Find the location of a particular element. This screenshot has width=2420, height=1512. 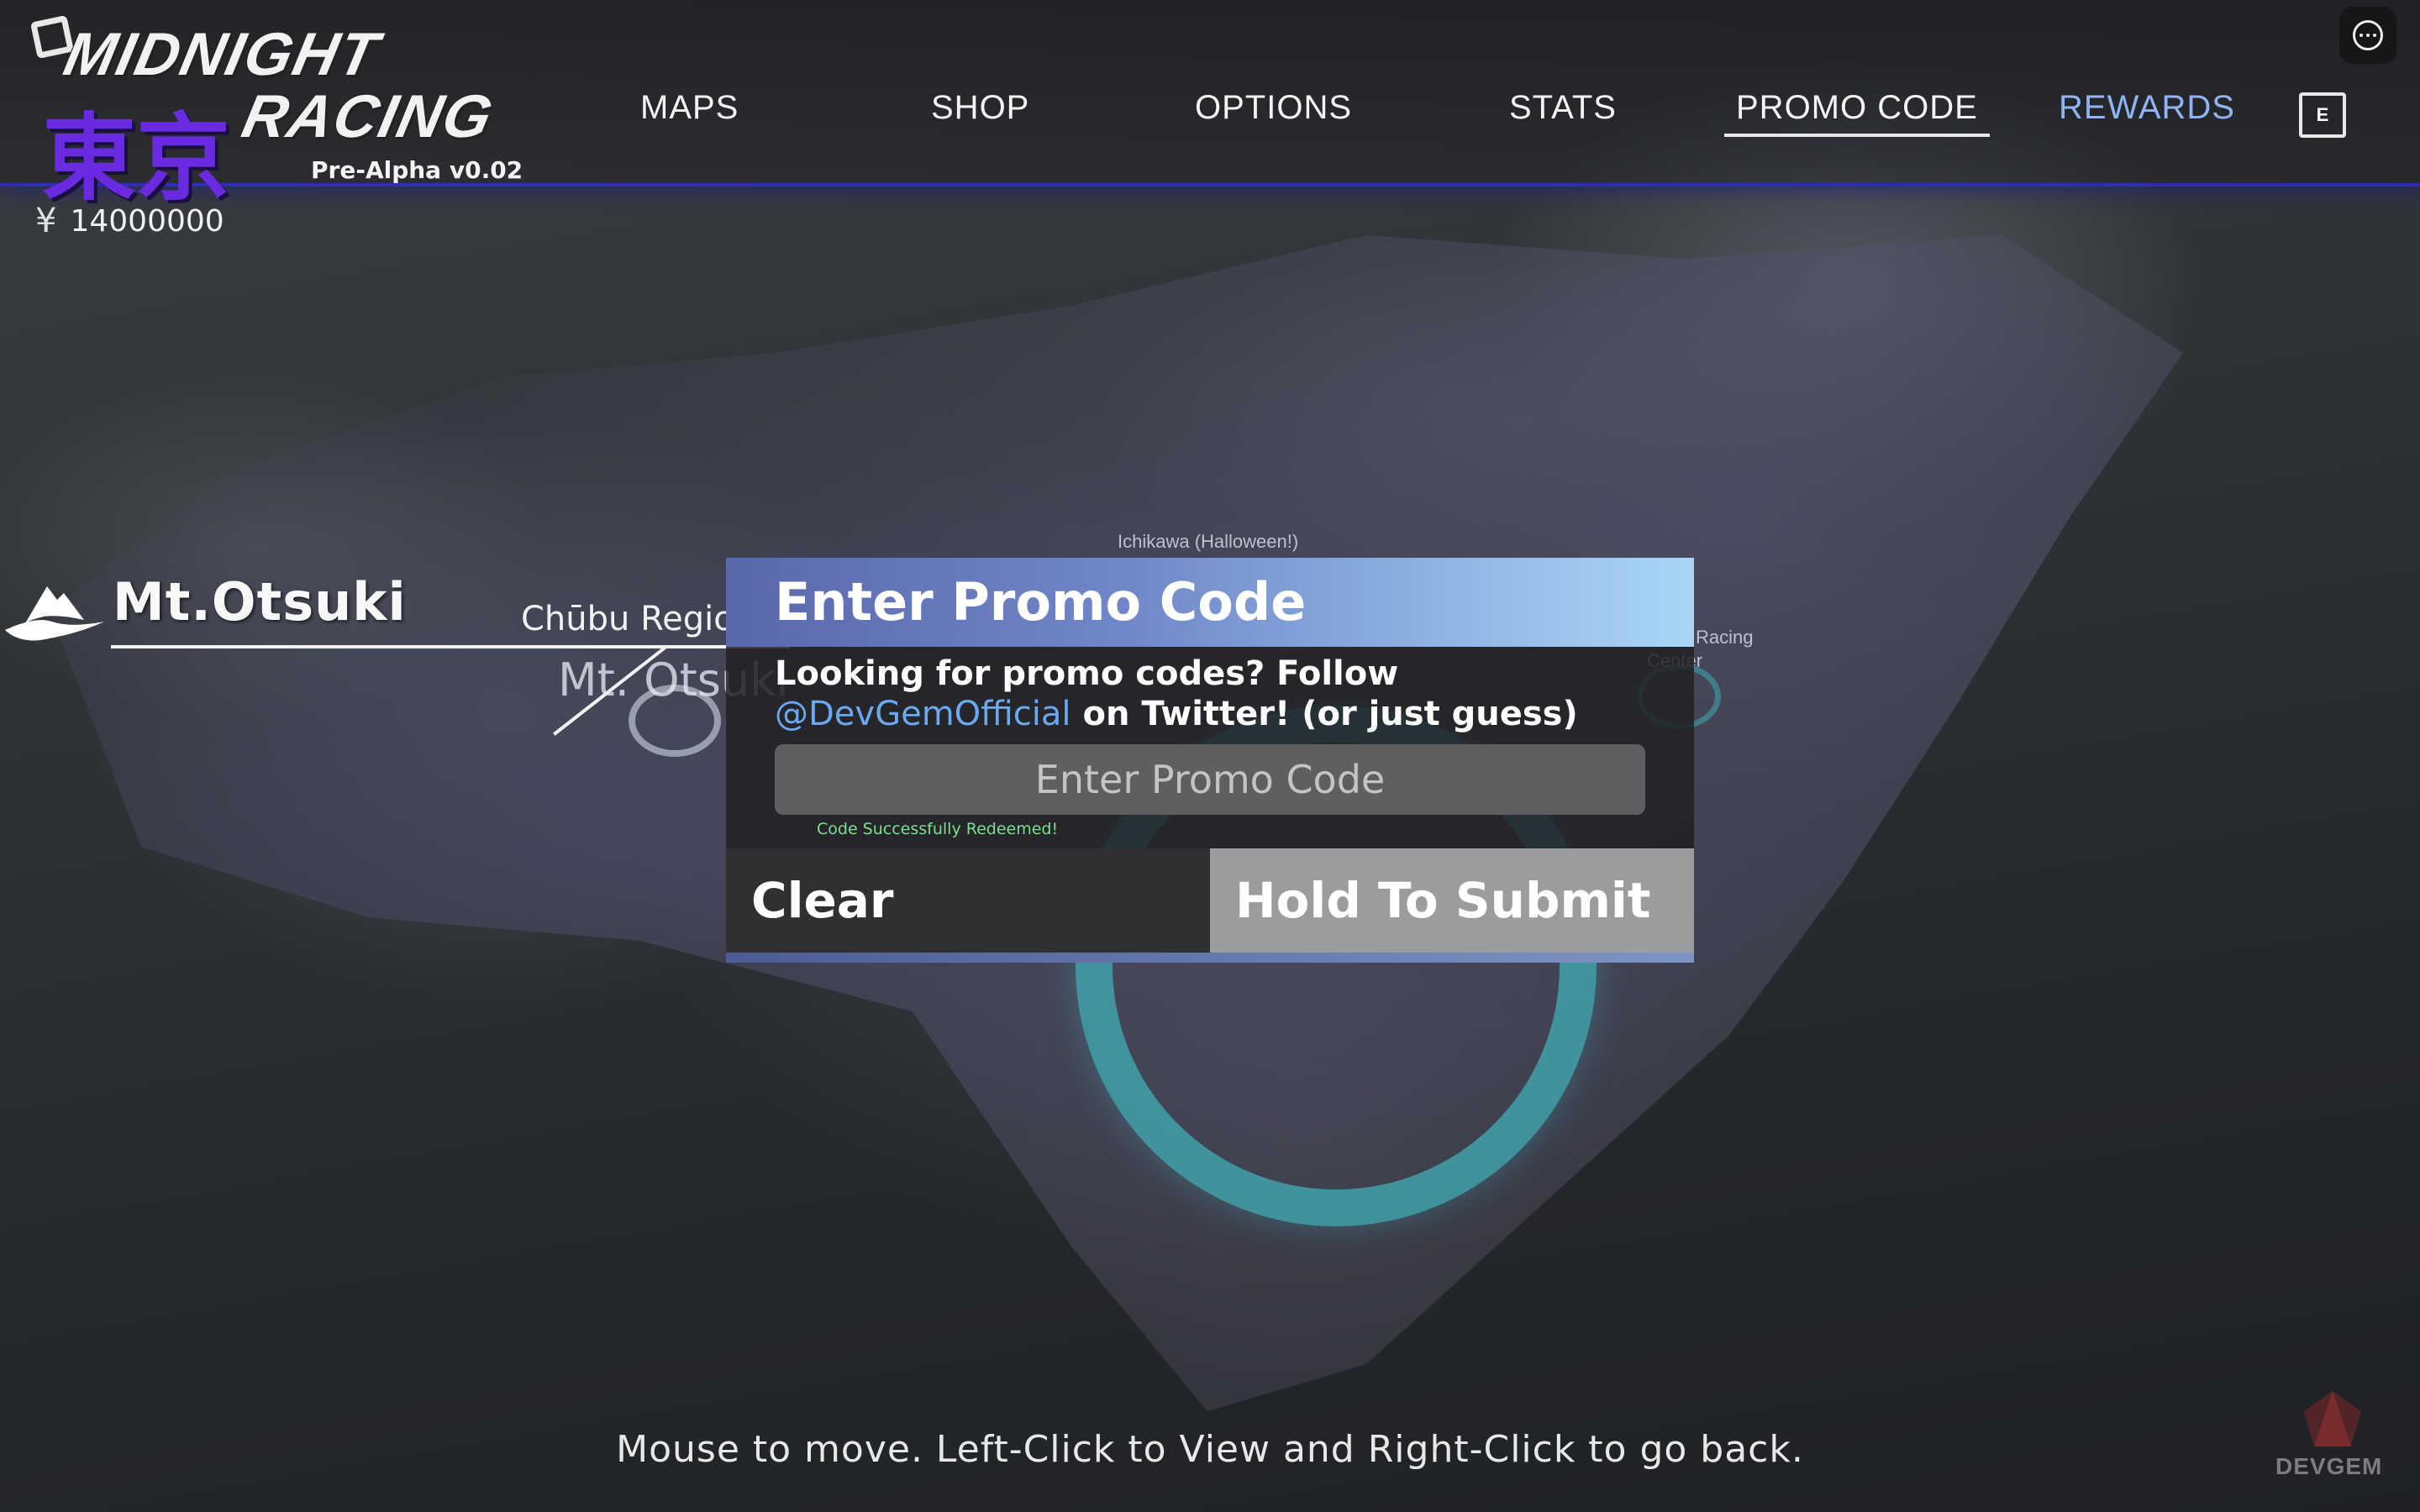

game-logo: MIDNIGHT 東京 RACING Pre-Alpha v0.02 is located at coordinates (302, 110).